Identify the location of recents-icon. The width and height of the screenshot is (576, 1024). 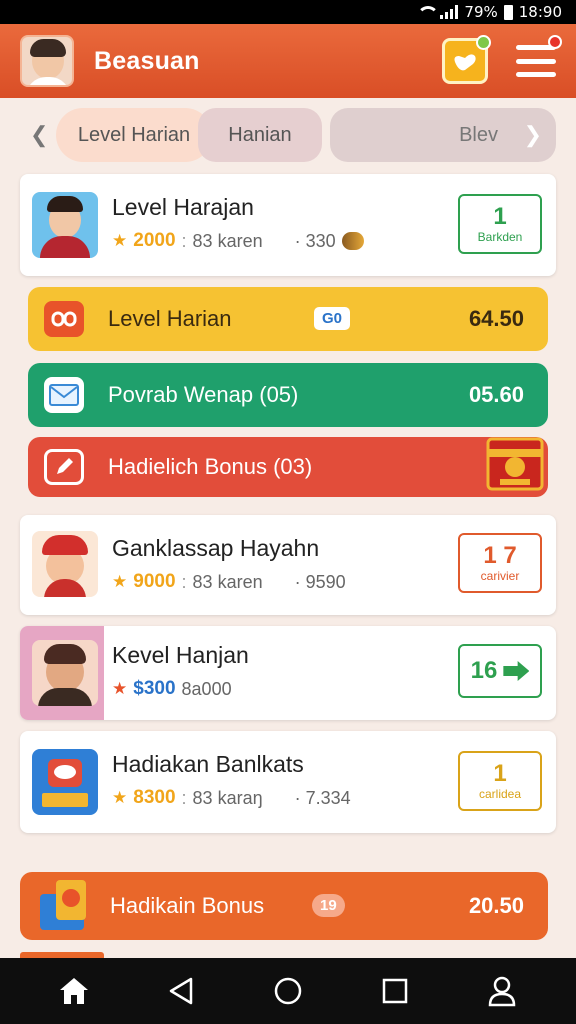
(395, 991).